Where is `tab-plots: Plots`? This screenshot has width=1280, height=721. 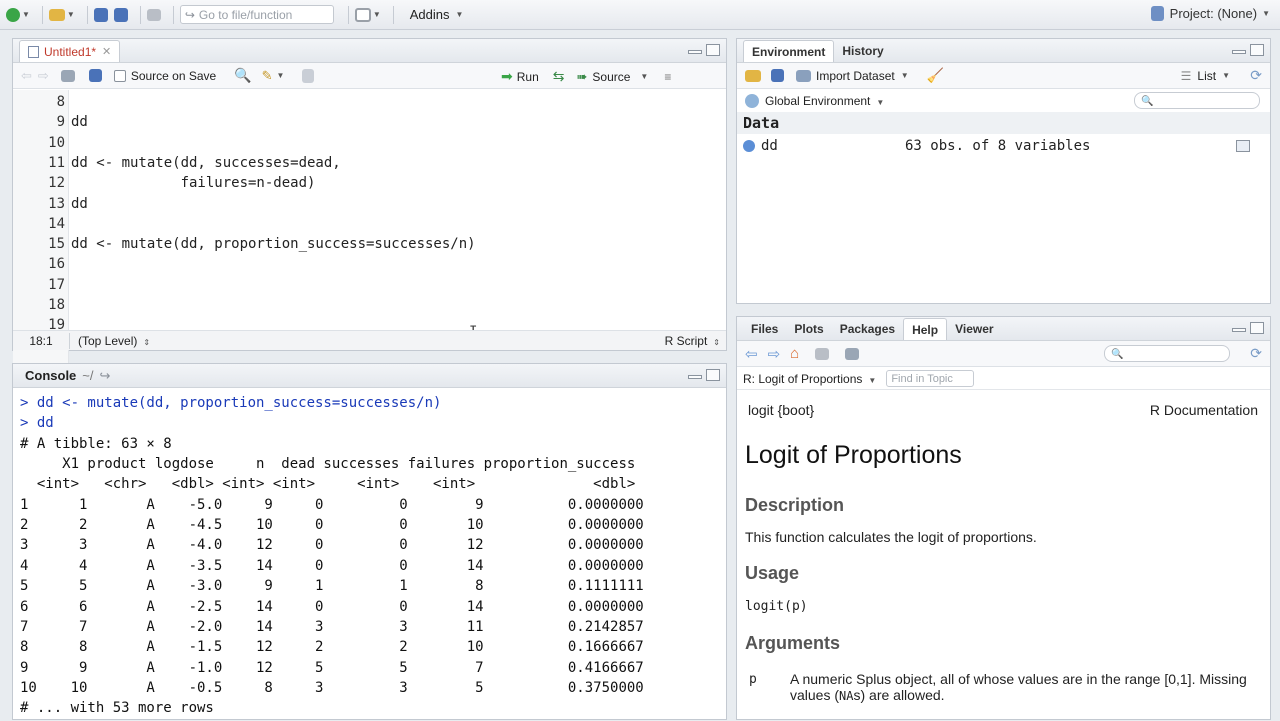 tab-plots: Plots is located at coordinates (808, 329).